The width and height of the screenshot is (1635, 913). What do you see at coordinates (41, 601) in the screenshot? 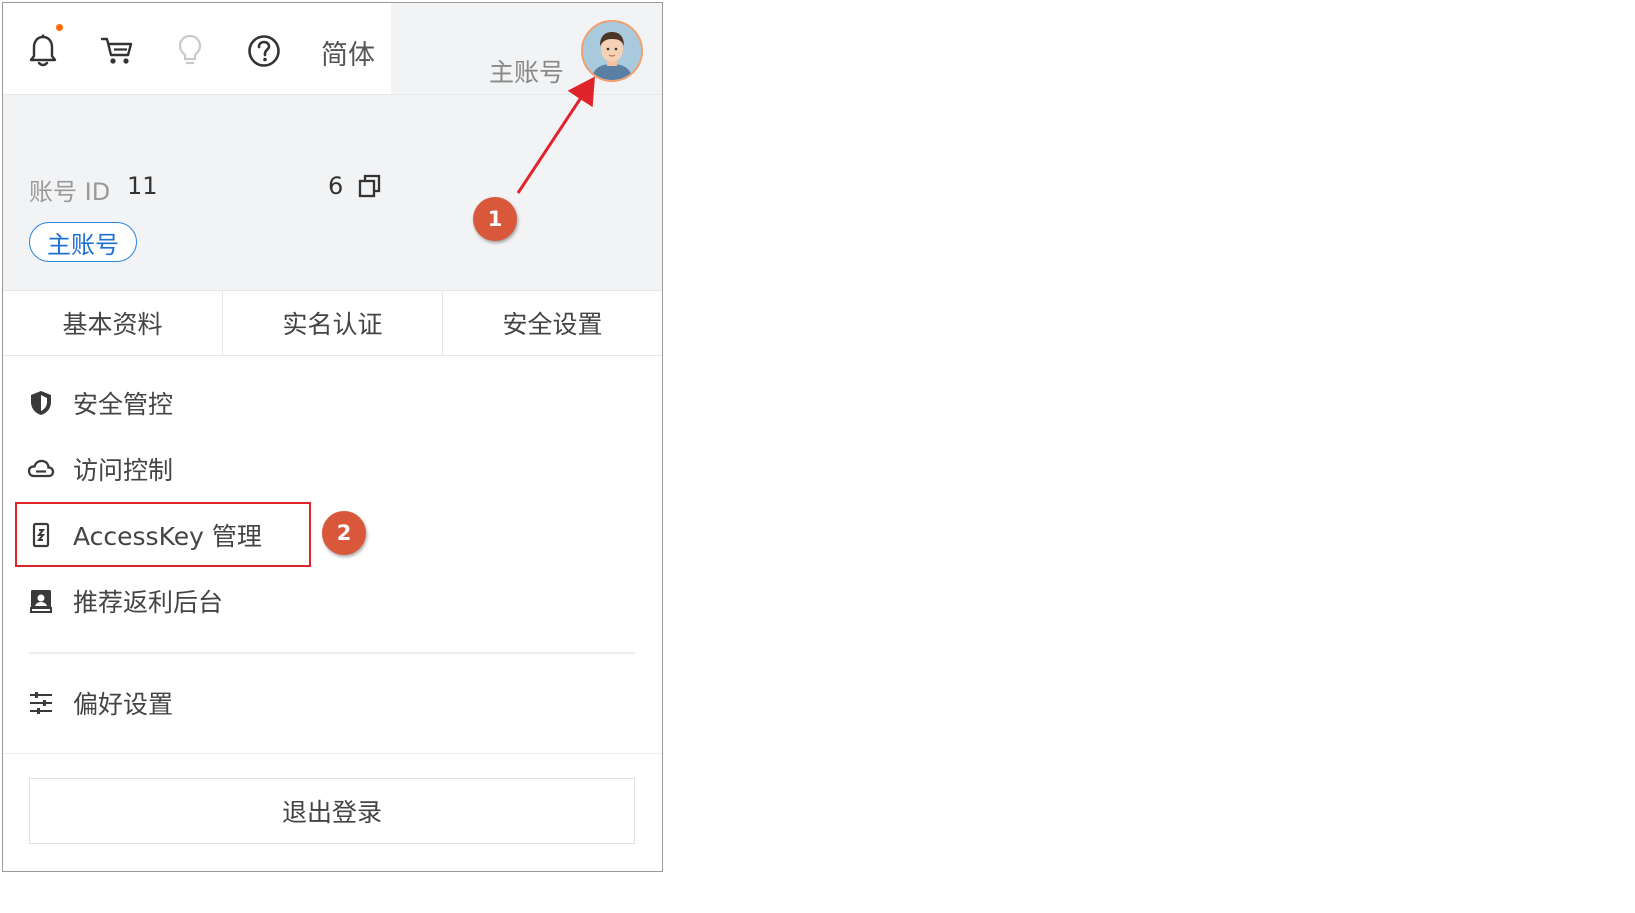
I see `rebate-icon` at bounding box center [41, 601].